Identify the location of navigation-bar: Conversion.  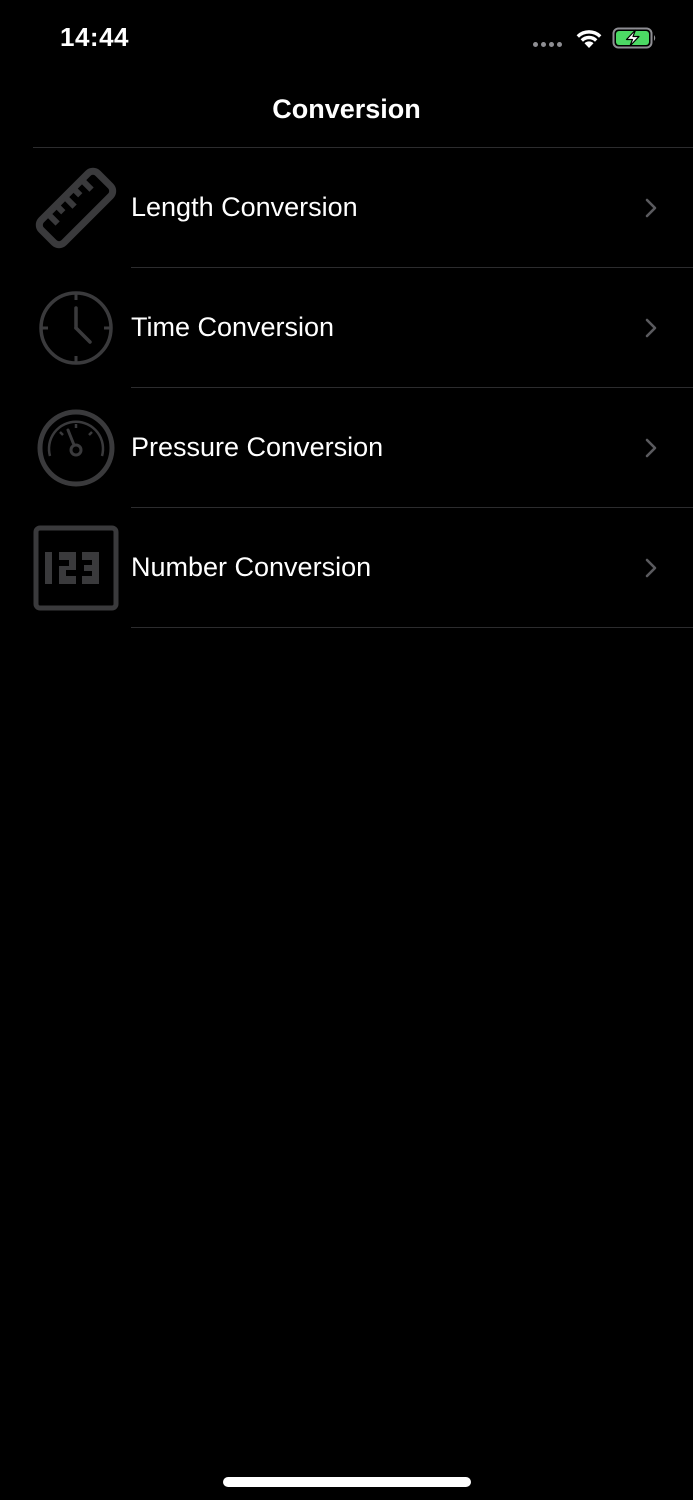
(346, 114).